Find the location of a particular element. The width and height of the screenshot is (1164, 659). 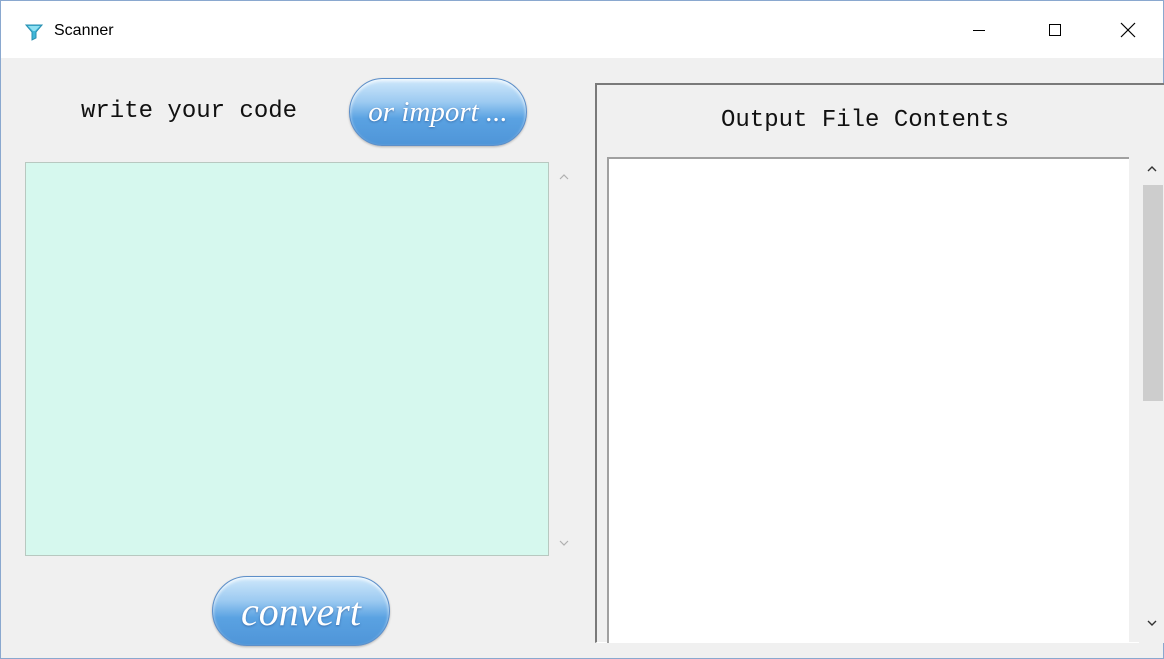

minimize-icon is located at coordinates (979, 30).